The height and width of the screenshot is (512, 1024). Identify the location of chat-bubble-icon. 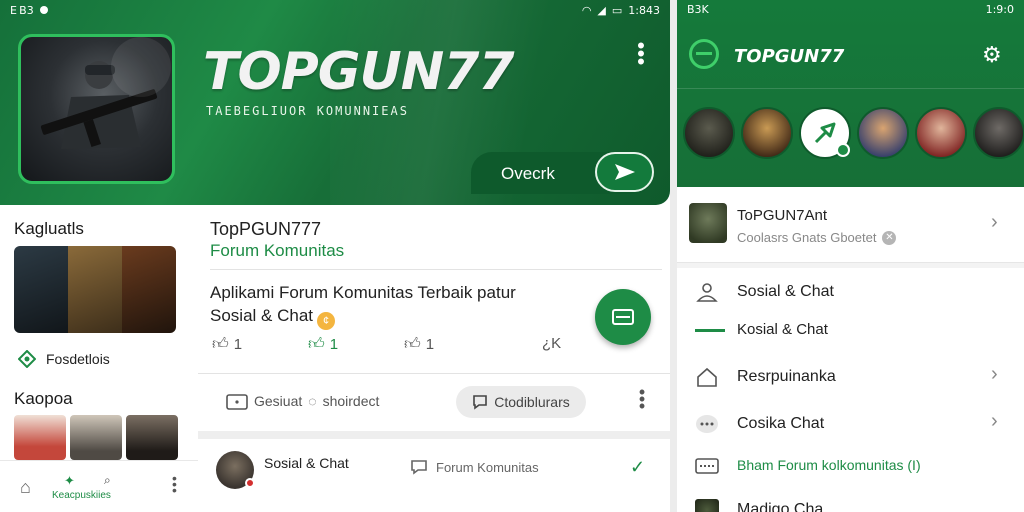
(707, 424).